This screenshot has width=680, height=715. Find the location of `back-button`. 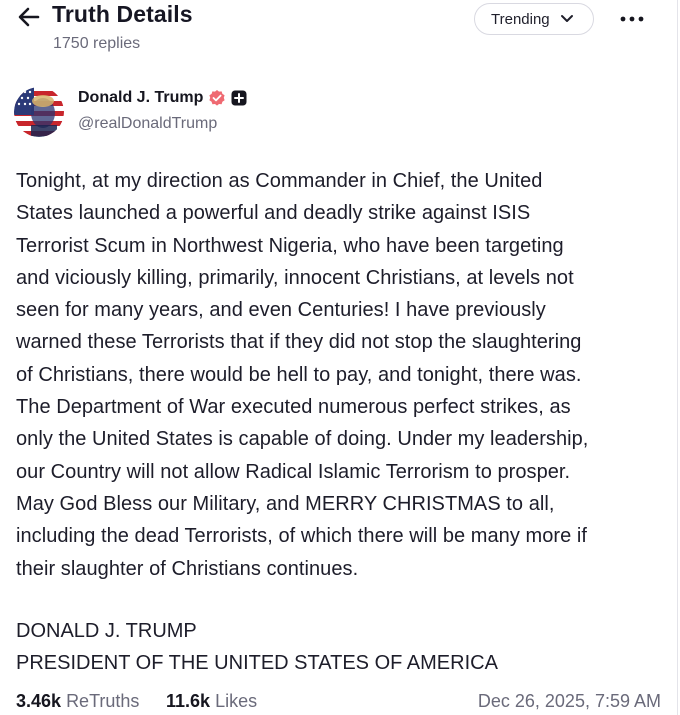

back-button is located at coordinates (29, 17).